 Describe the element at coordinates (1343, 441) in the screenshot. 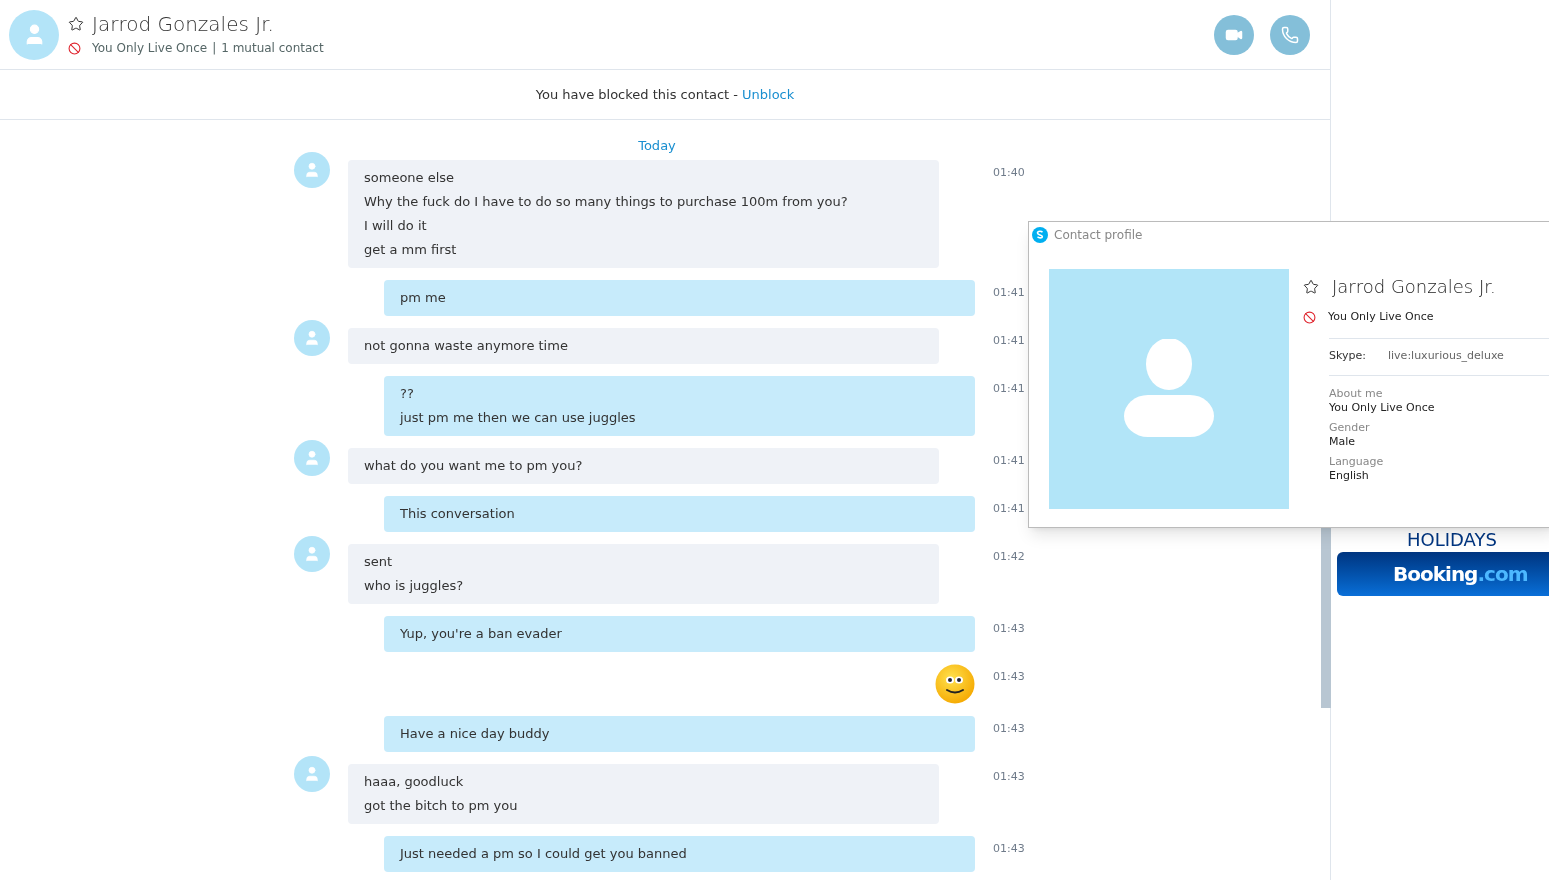

I see `field-value: Male` at that location.